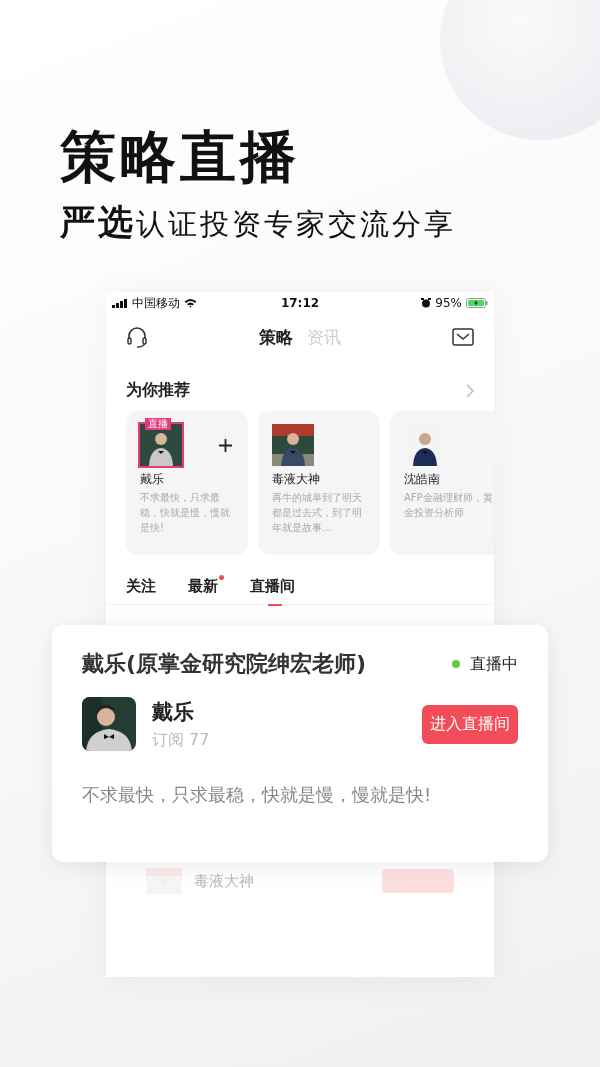 Image resolution: width=600 pixels, height=1067 pixels. What do you see at coordinates (158, 390) in the screenshot?
I see `section-title: 为你推荐` at bounding box center [158, 390].